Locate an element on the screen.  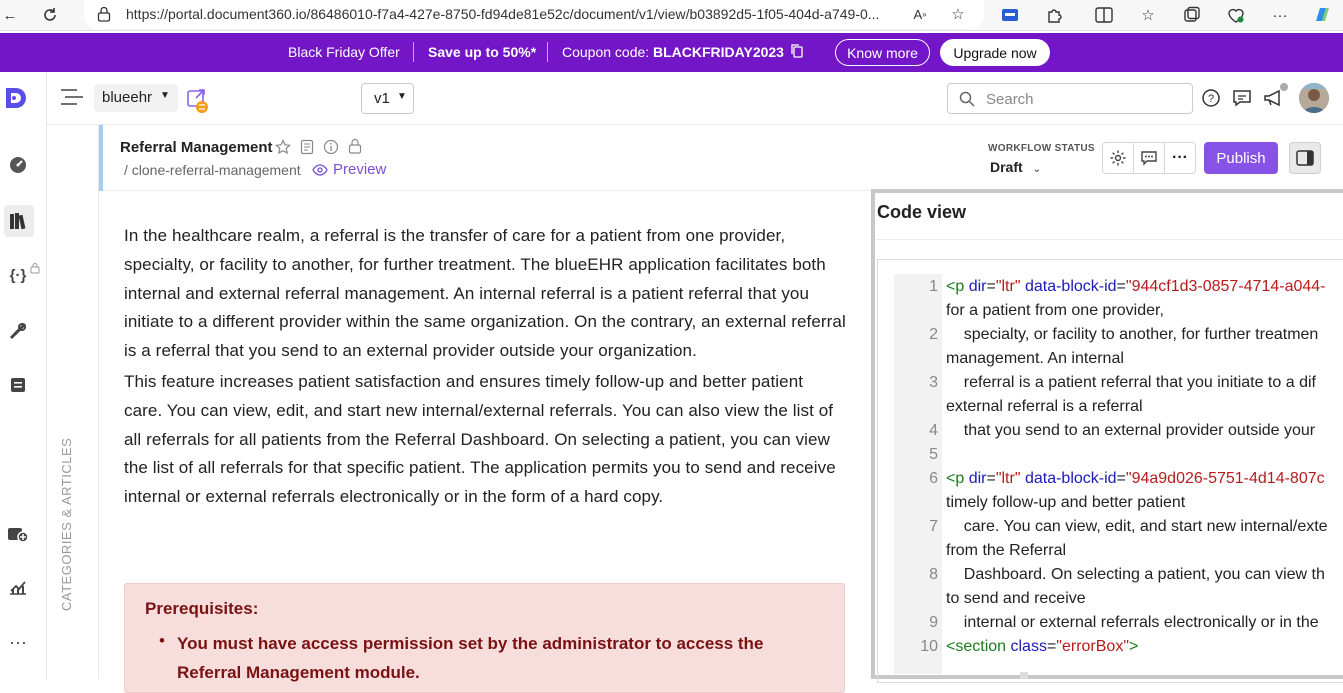
code-token: "ltr" is located at coordinates (1008, 478).